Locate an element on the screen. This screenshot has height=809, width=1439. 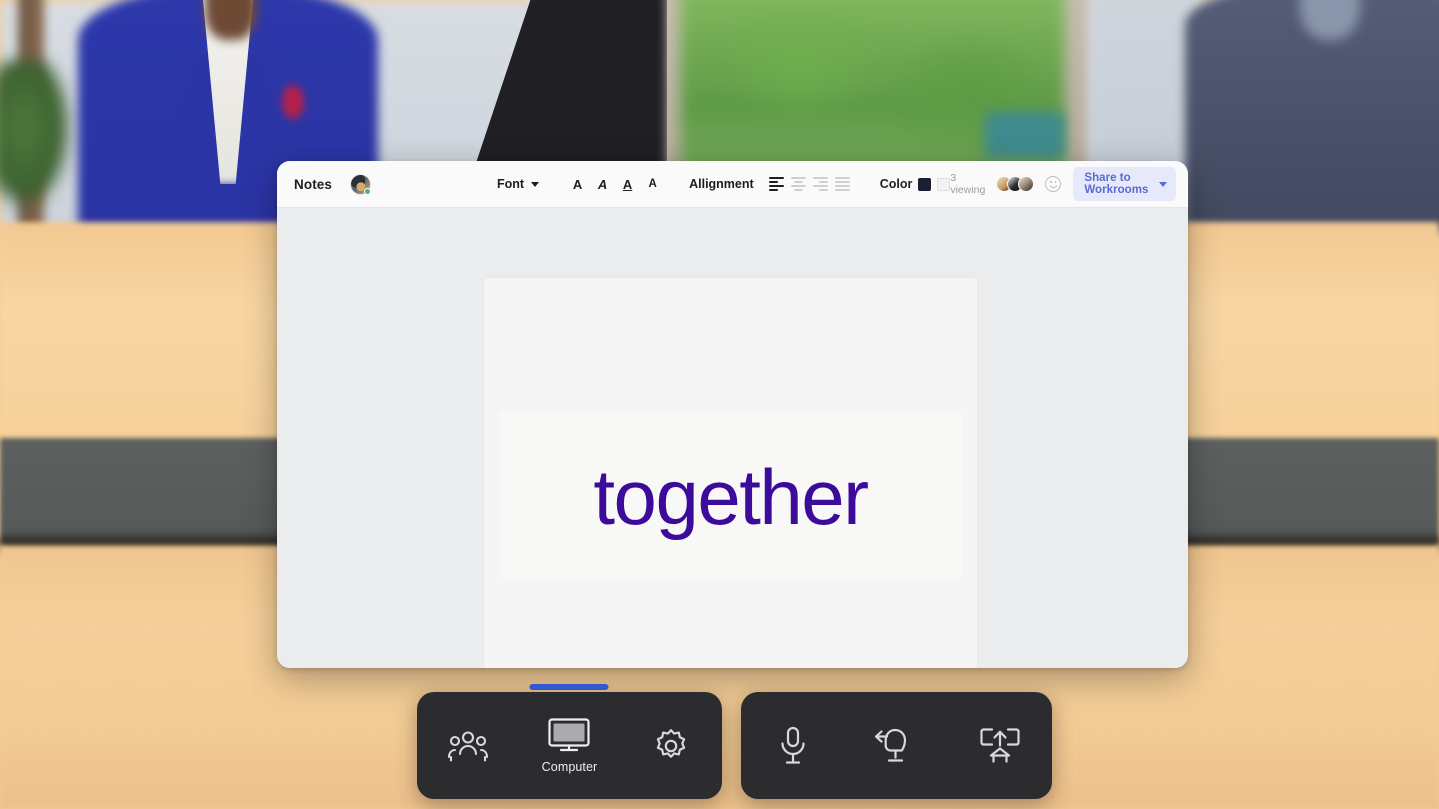
dock-item-settings is located at coordinates (671, 746).